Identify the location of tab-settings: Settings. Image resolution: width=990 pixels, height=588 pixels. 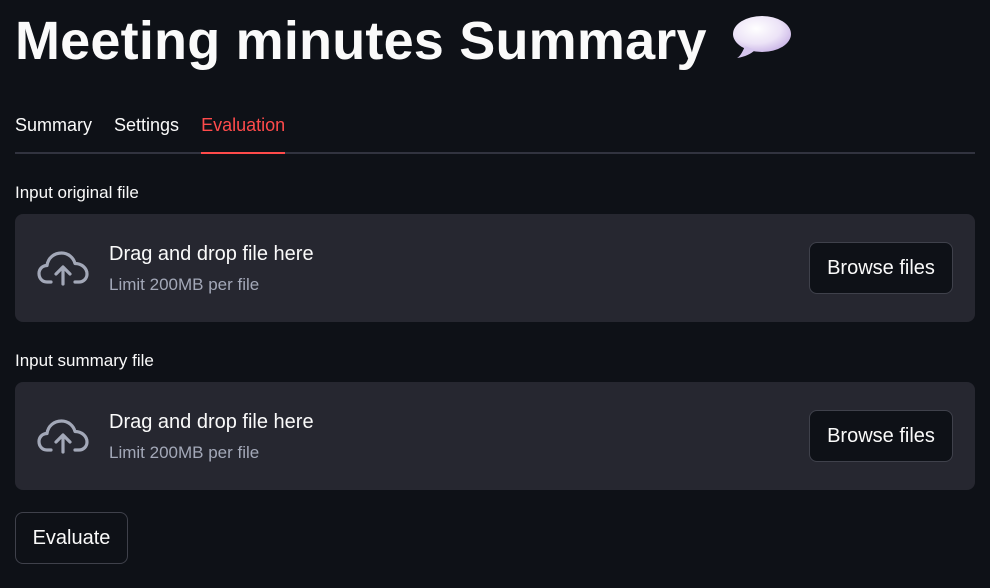
(146, 133).